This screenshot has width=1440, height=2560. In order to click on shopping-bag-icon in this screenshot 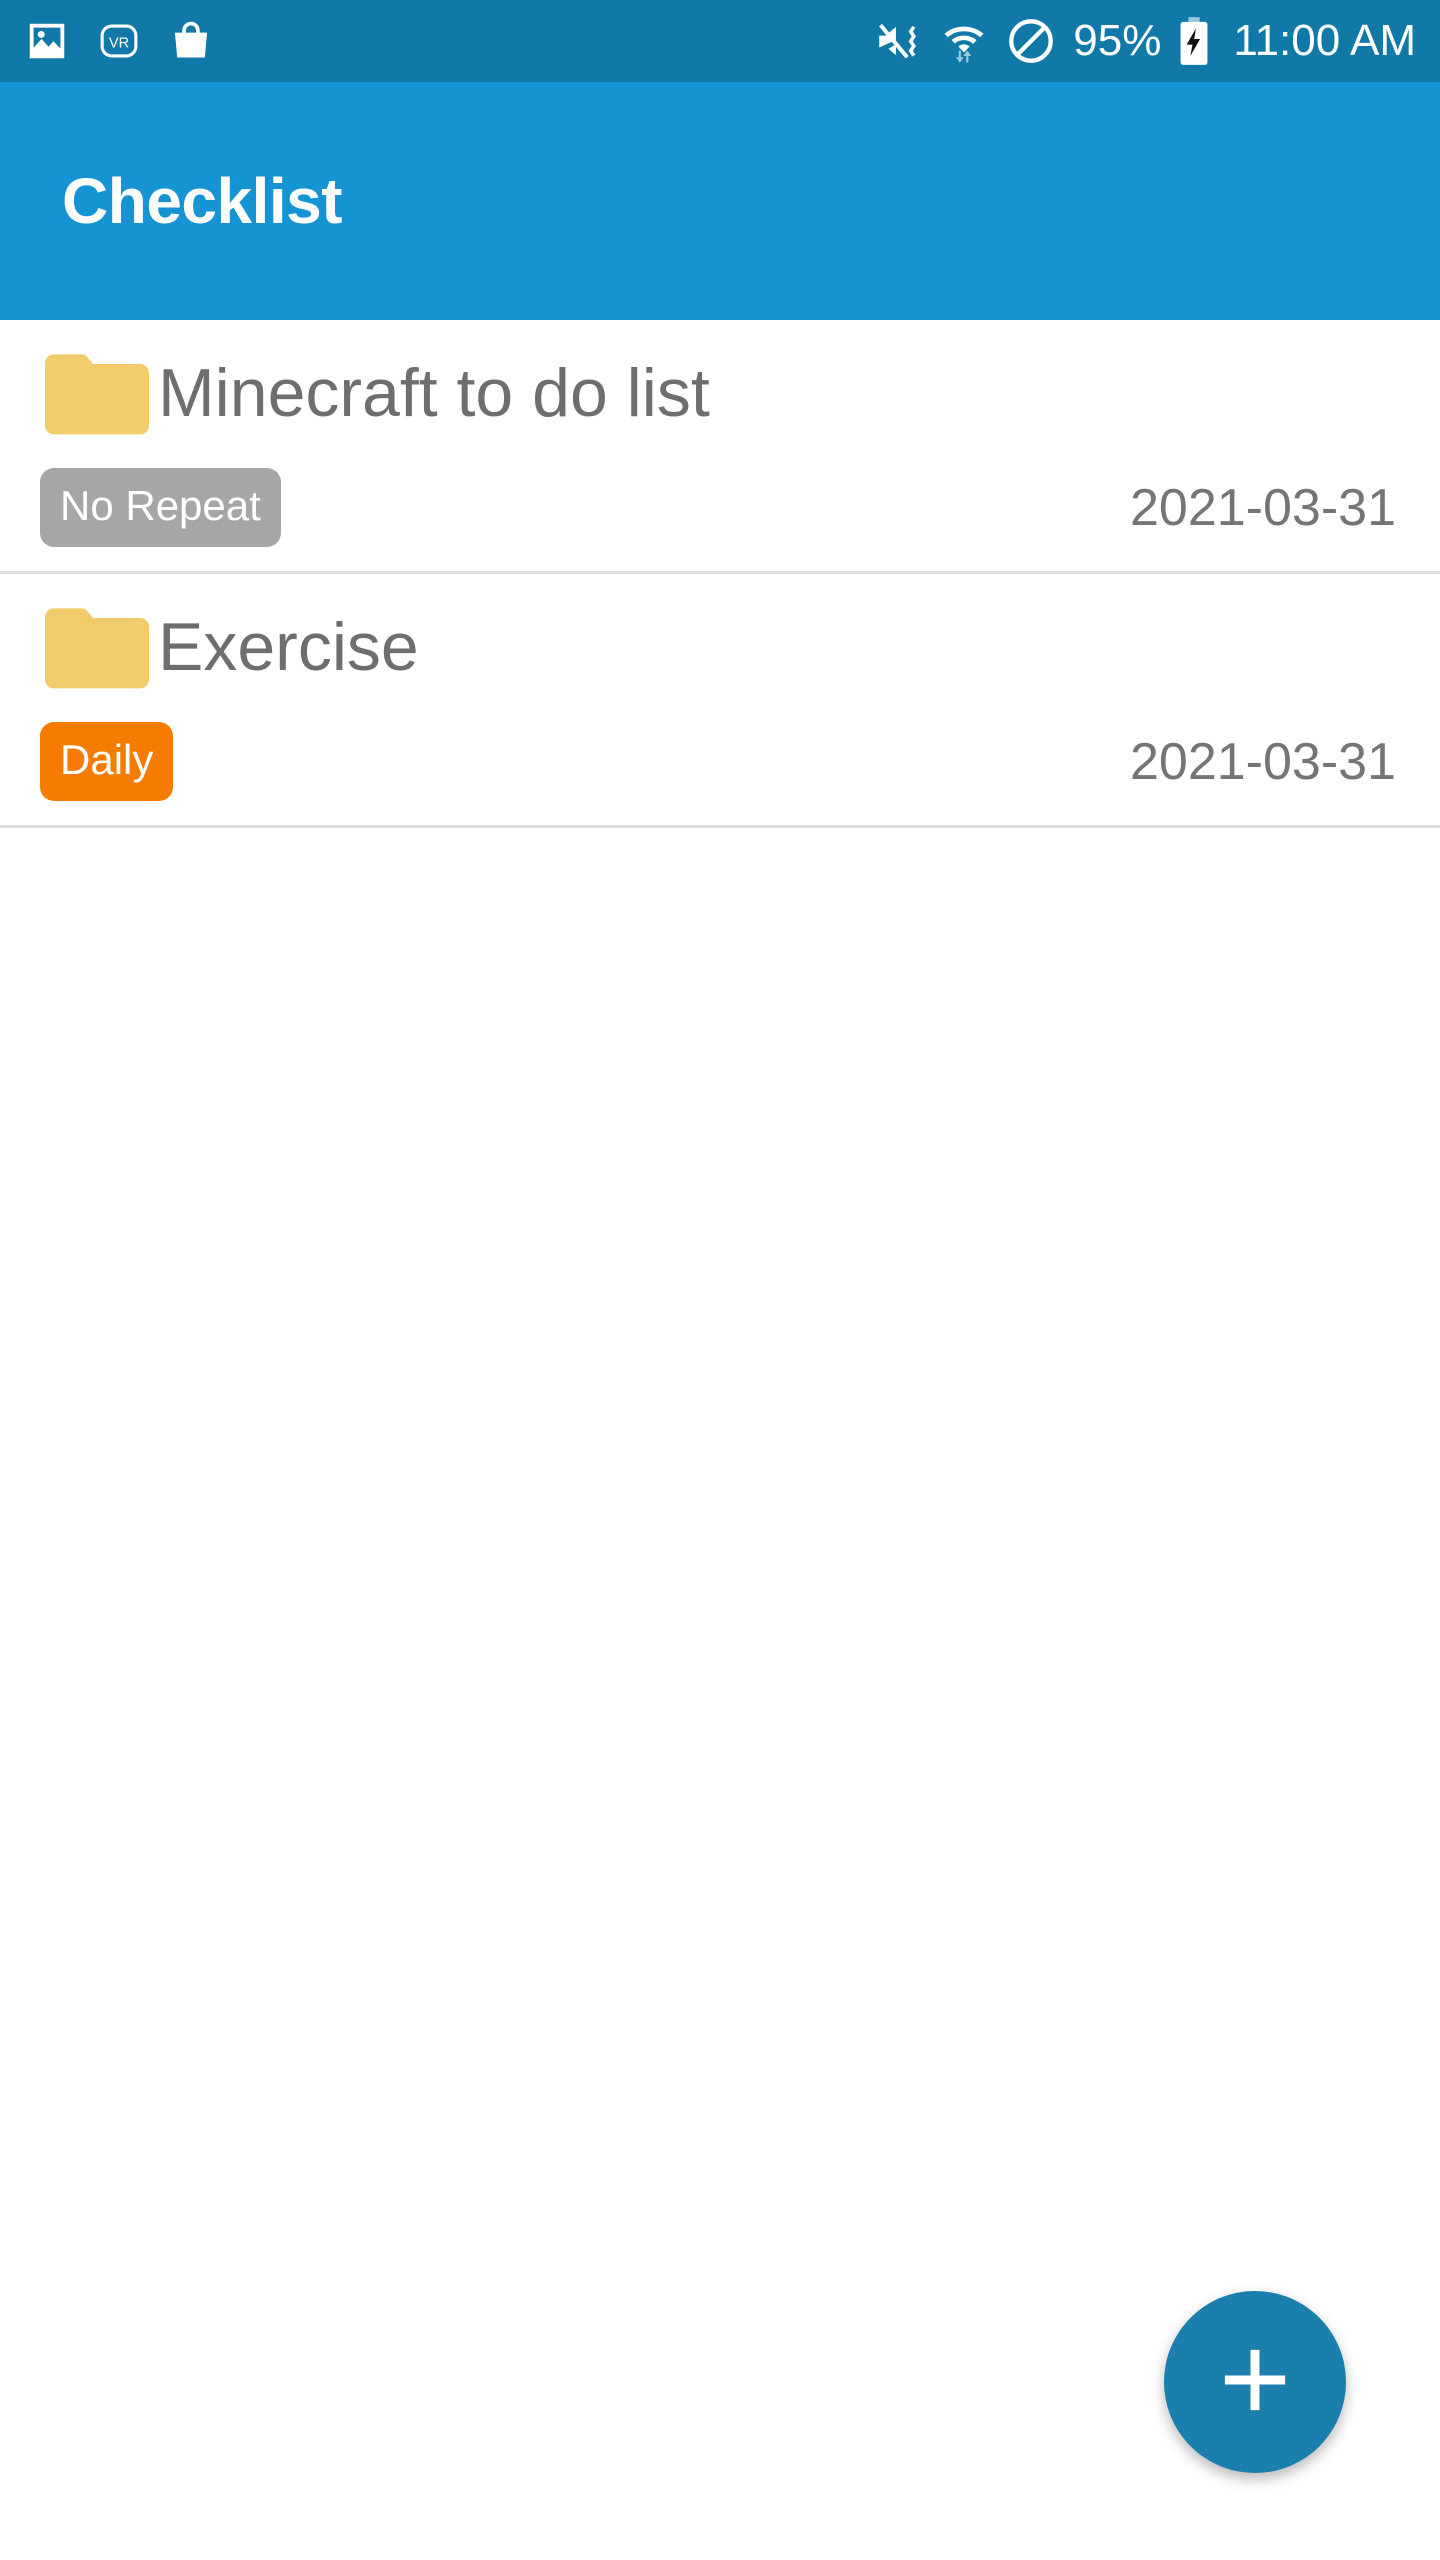, I will do `click(191, 41)`.